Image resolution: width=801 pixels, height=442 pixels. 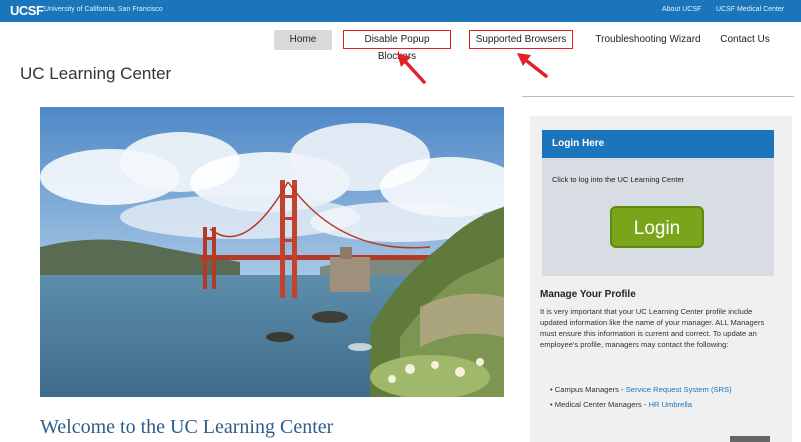 I want to click on nav-home: Home, so click(x=303, y=40).